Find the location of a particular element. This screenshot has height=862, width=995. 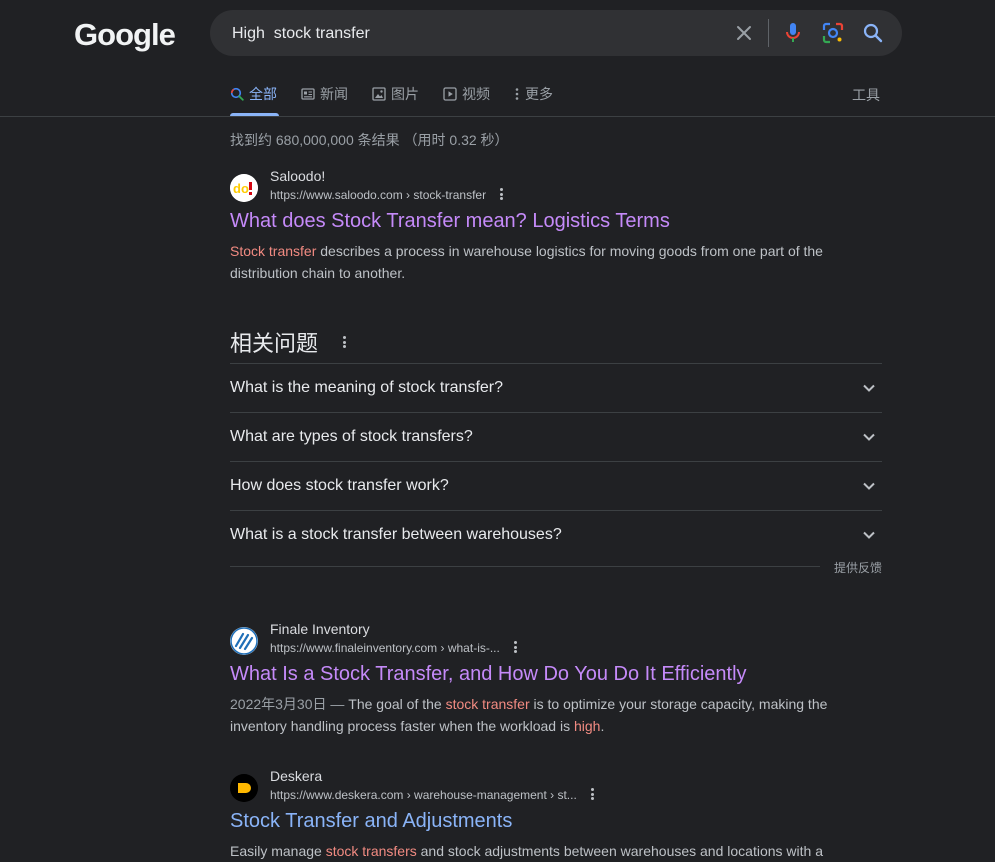

snippet-text: The goal of the is located at coordinates (397, 704).